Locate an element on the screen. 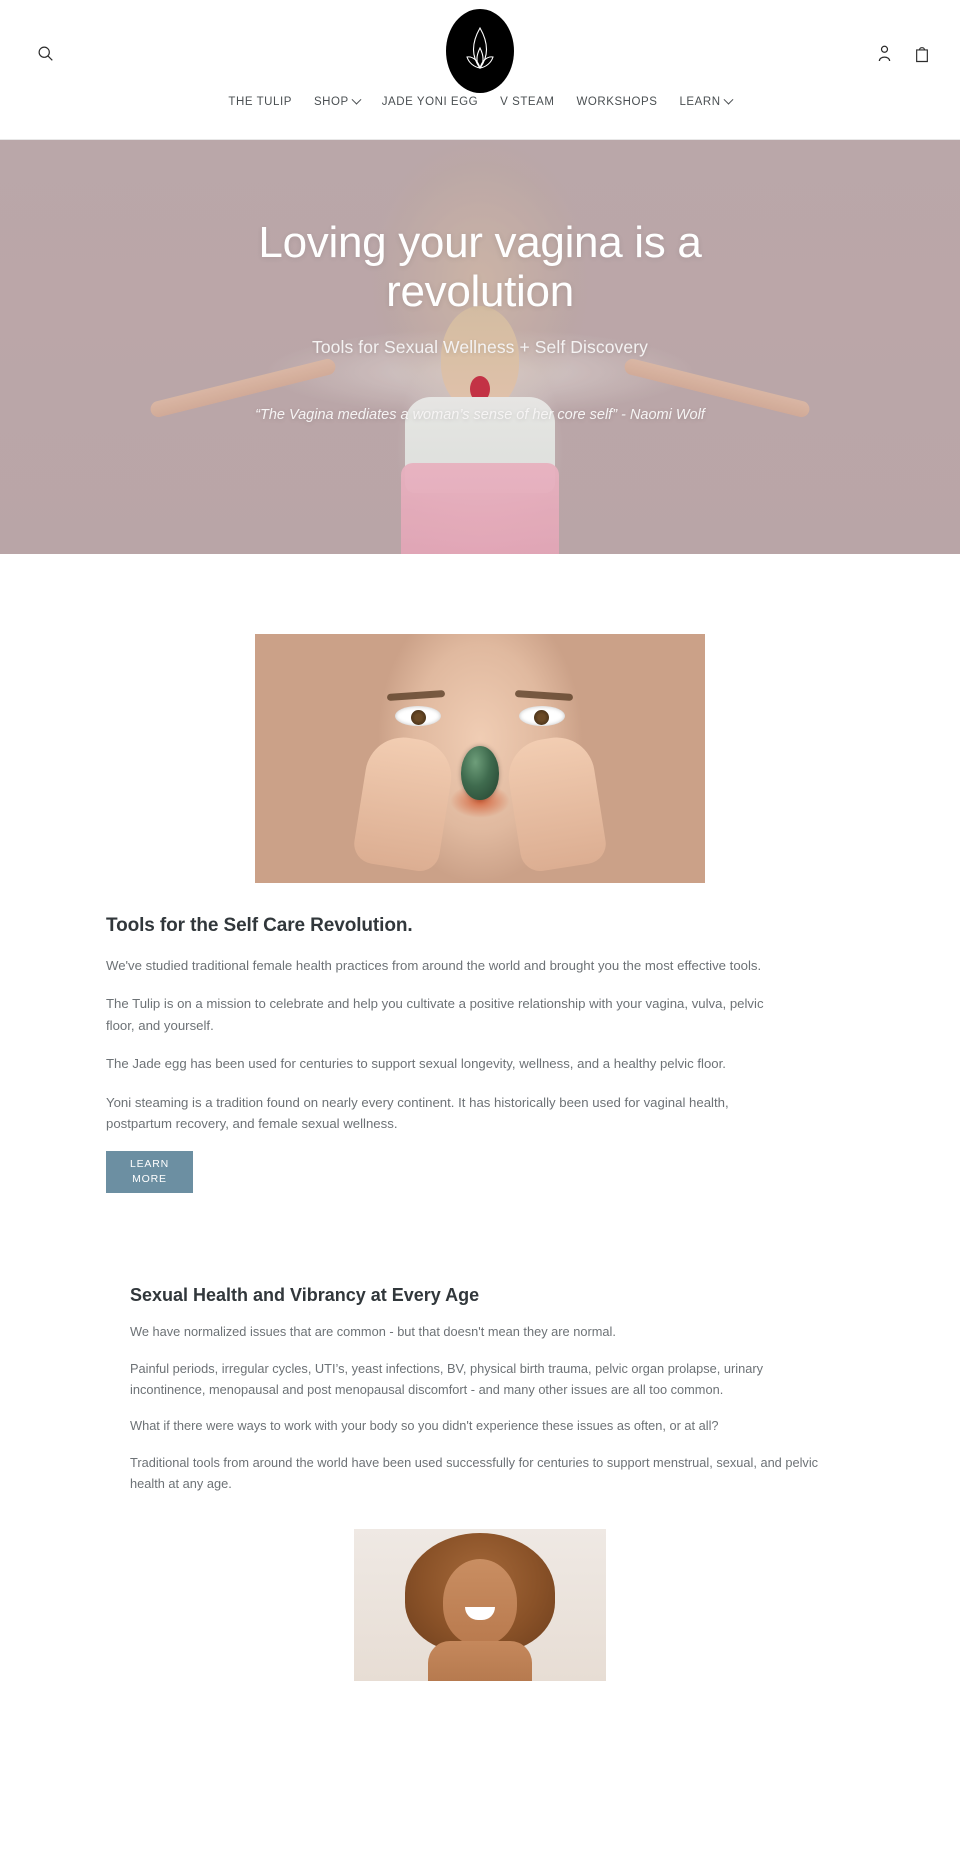 The width and height of the screenshot is (960, 1875). site-logo is located at coordinates (480, 51).